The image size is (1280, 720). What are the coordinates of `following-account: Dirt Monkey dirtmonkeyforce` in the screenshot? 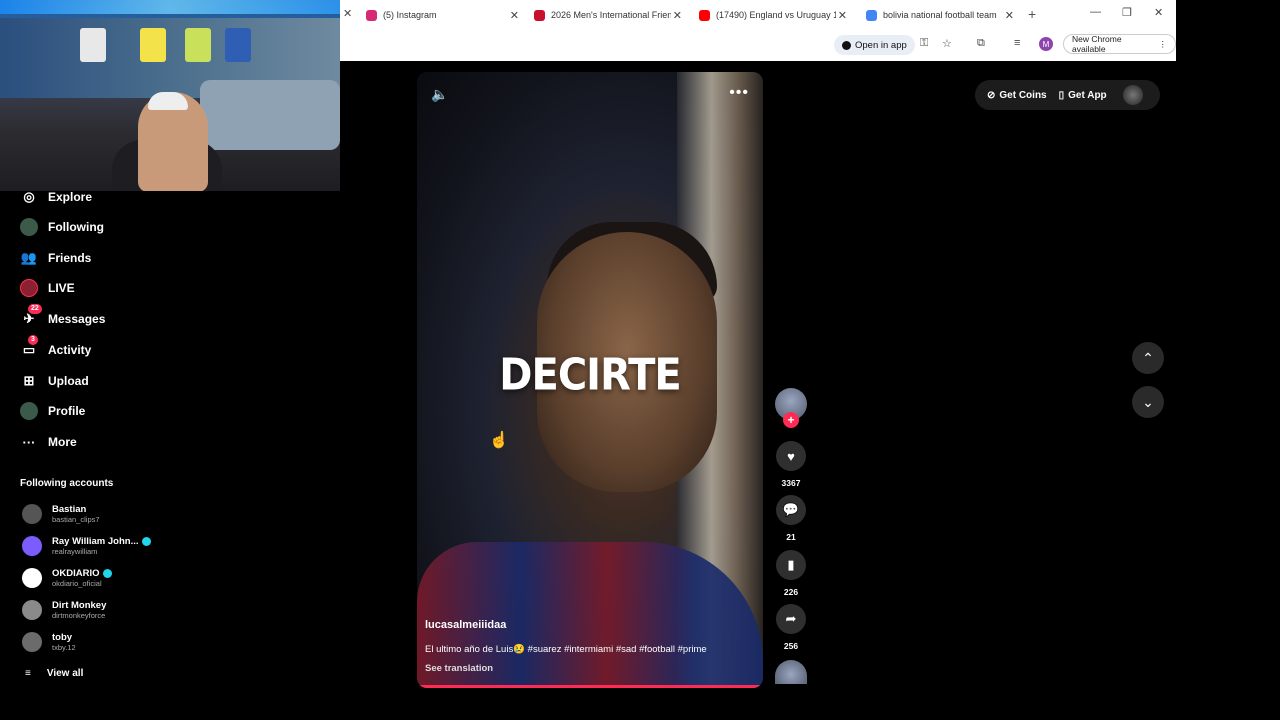 It's located at (64, 610).